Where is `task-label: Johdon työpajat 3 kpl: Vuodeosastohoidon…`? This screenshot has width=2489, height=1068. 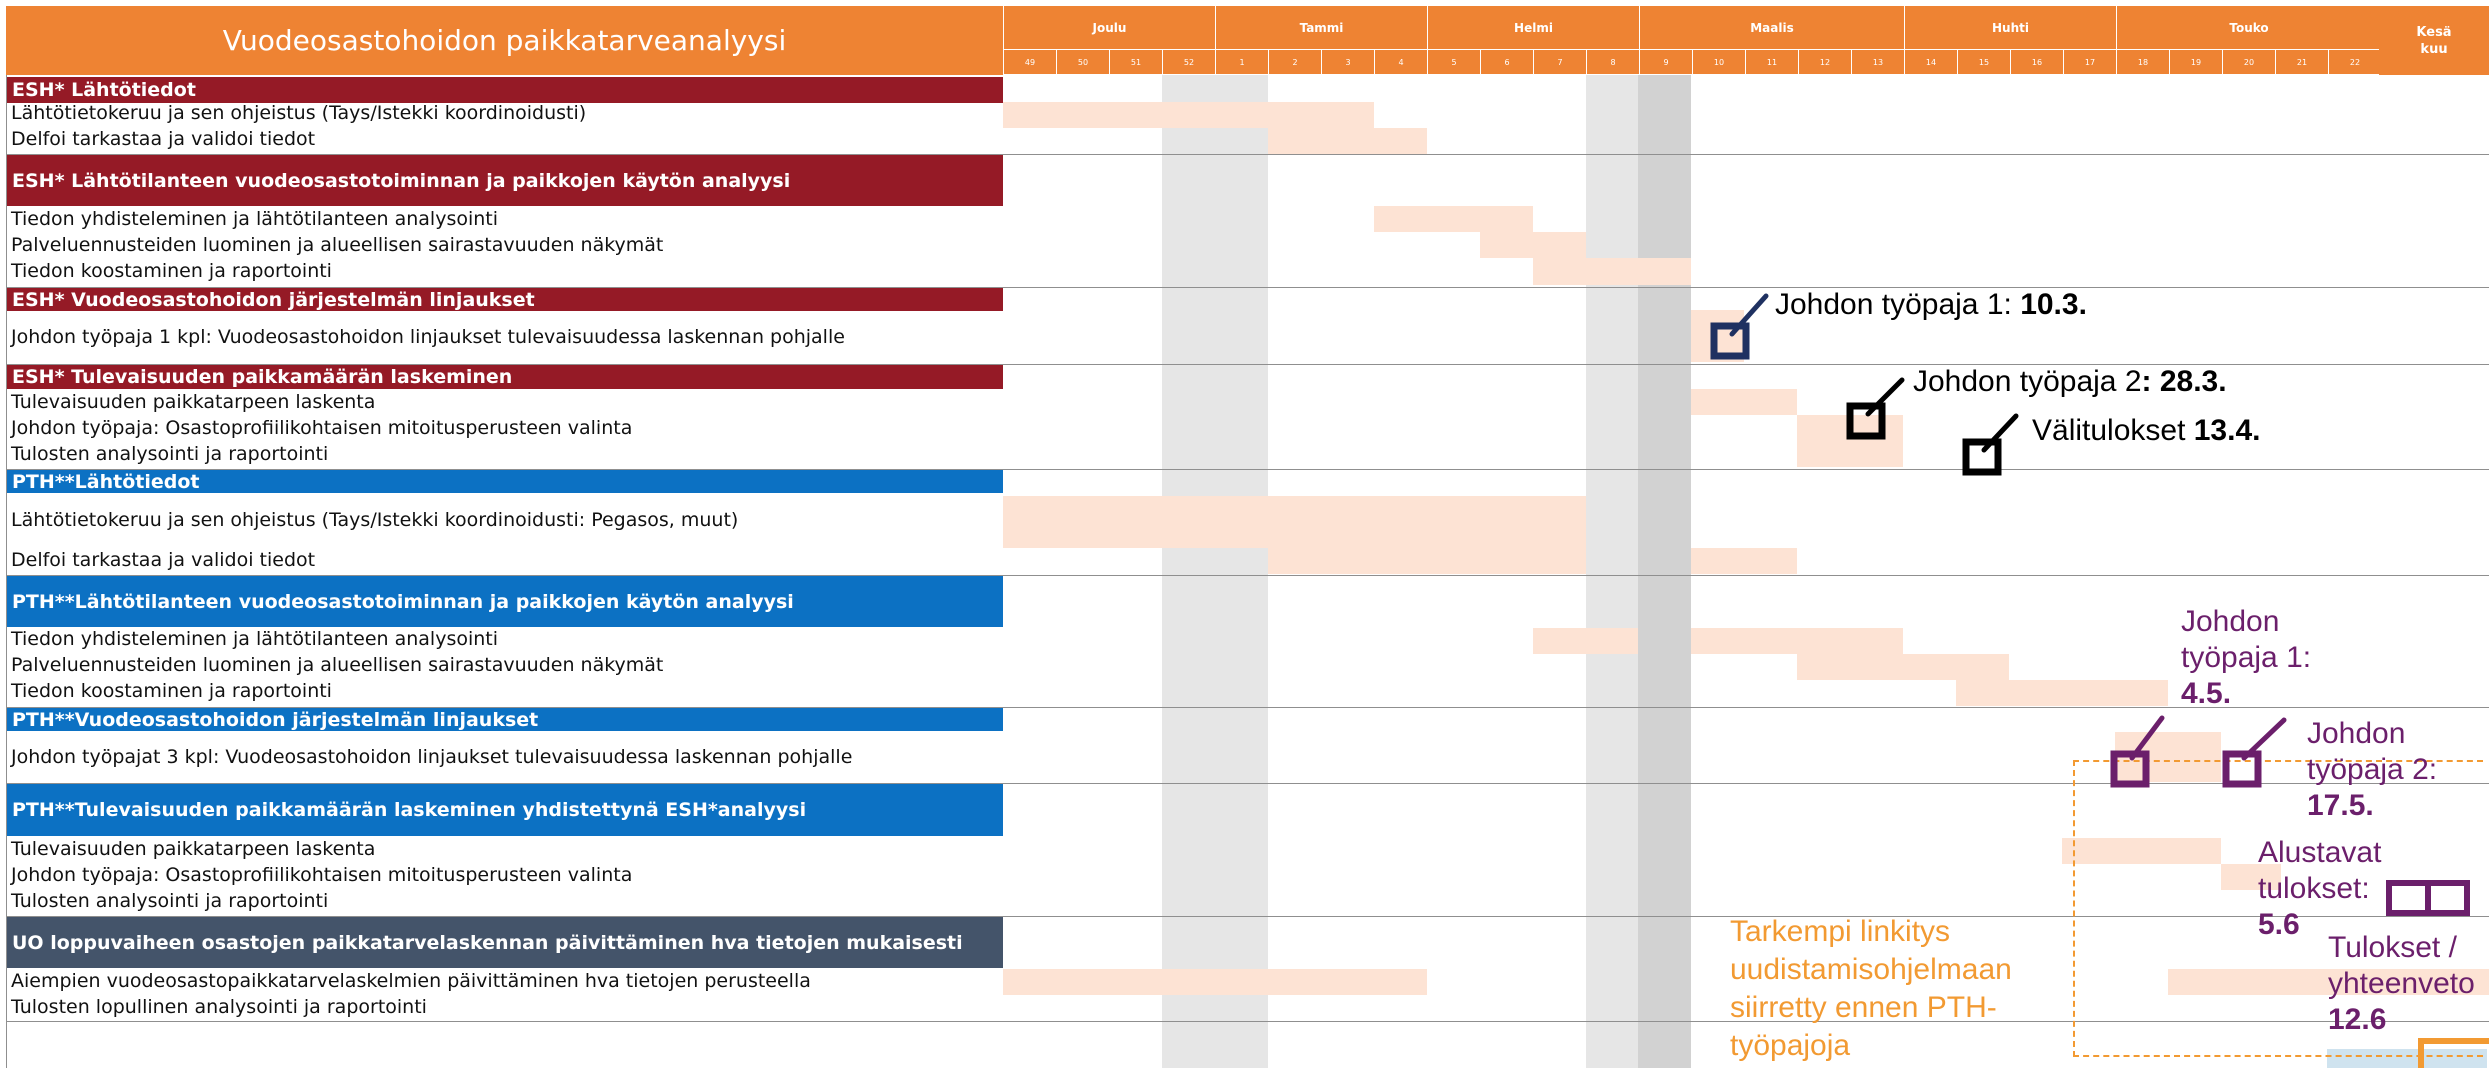
task-label: Johdon työpajat 3 kpl: Vuodeosastohoidon… is located at coordinates (432, 757).